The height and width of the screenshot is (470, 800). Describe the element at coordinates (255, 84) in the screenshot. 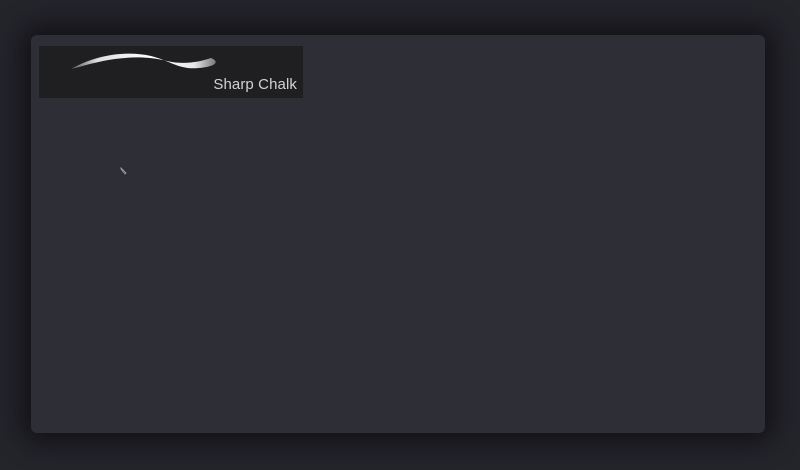

I see `brush-name-label: Sharp Chalk` at that location.